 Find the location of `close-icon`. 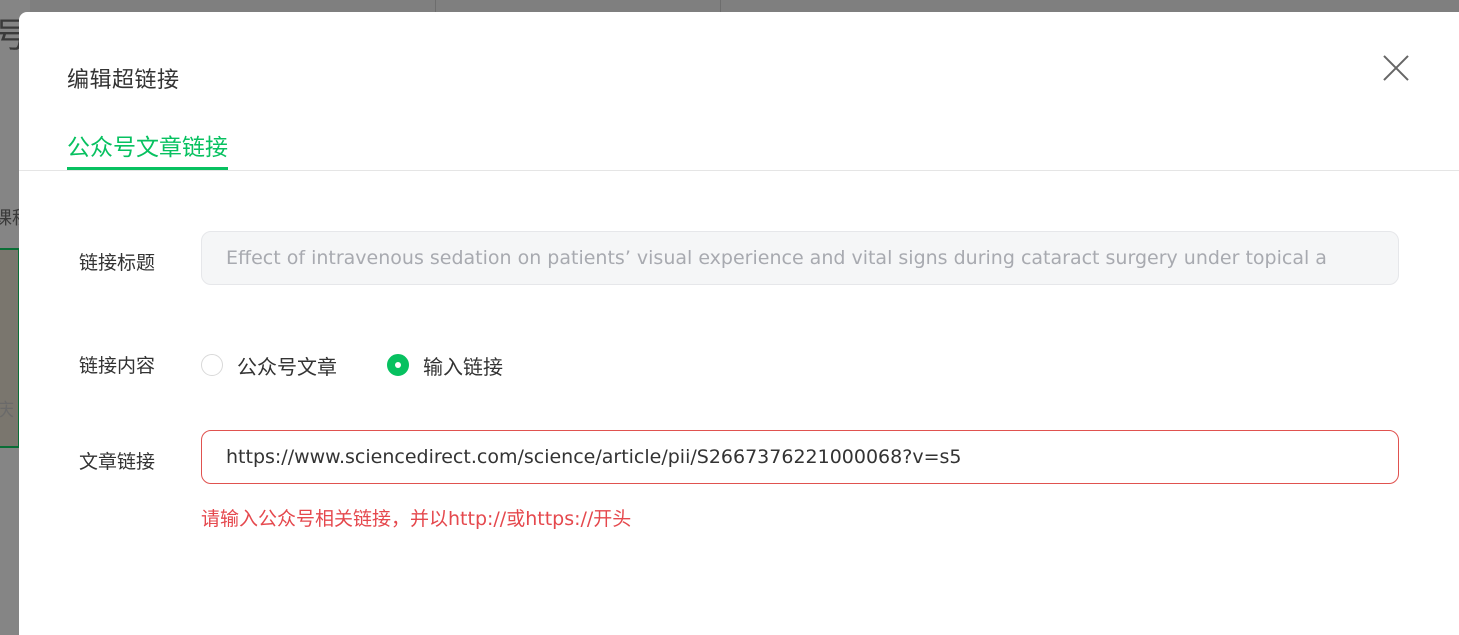

close-icon is located at coordinates (1396, 67).